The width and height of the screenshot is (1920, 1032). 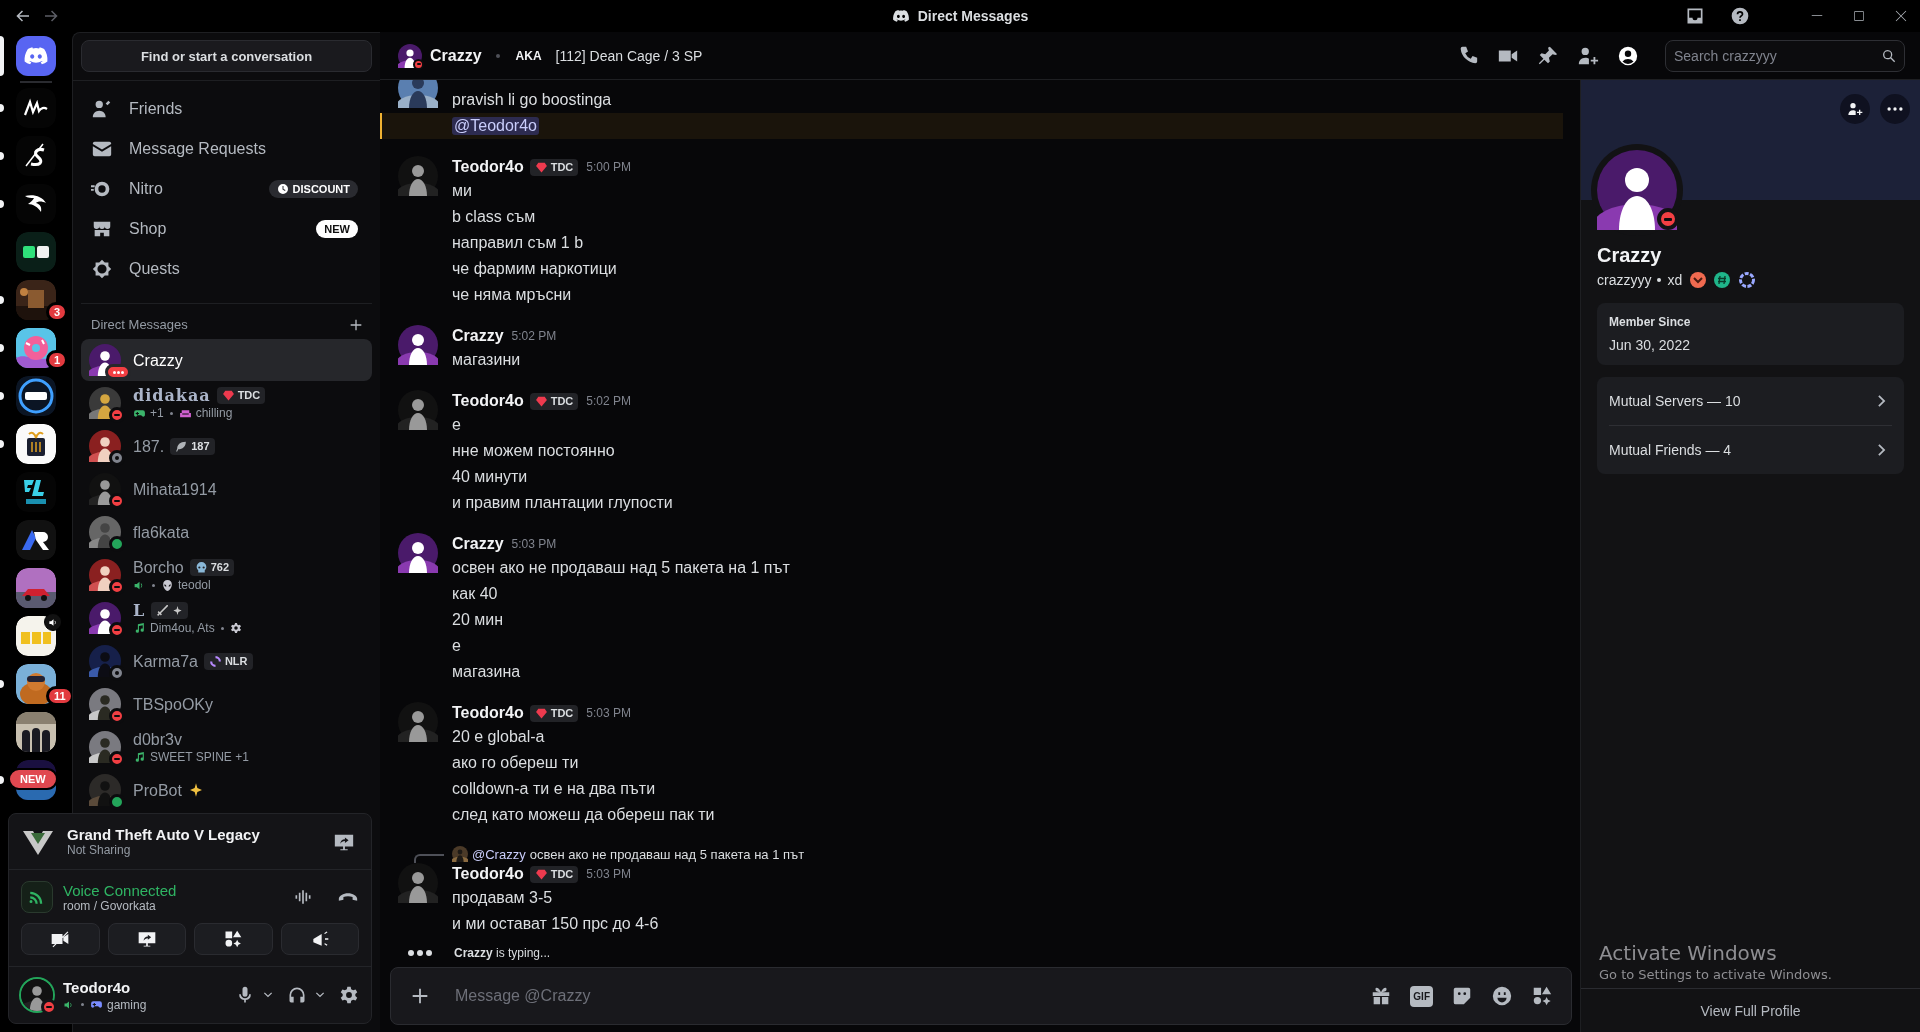 I want to click on typing-dots-icon, so click(x=420, y=953).